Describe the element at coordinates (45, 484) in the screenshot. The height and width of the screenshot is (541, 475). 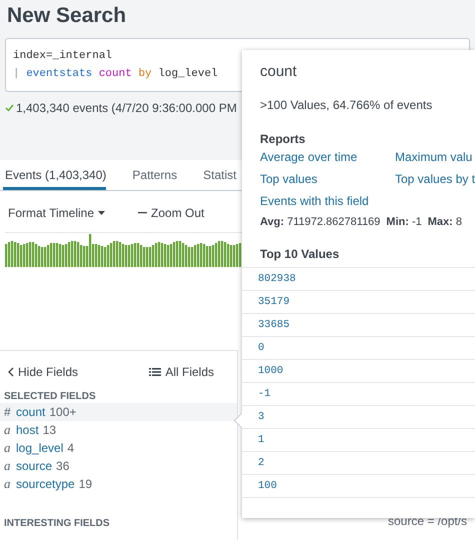
I see `field-name: sourcetype` at that location.